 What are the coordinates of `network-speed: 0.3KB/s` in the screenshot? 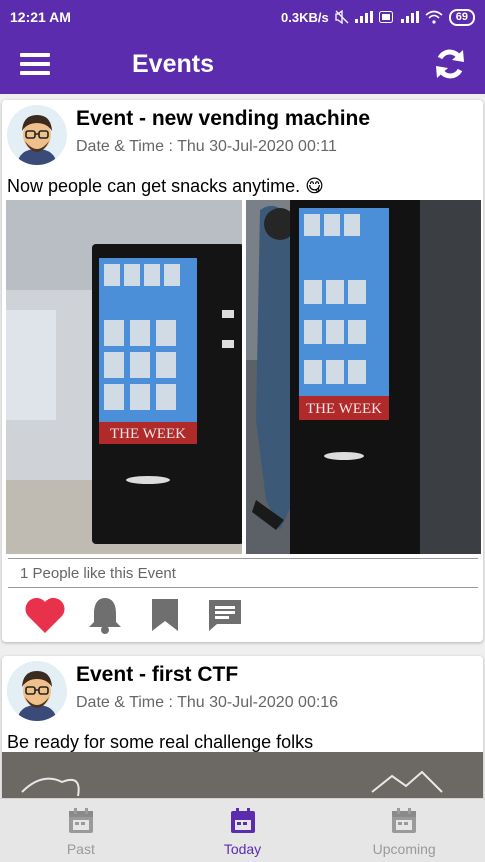 It's located at (305, 17).